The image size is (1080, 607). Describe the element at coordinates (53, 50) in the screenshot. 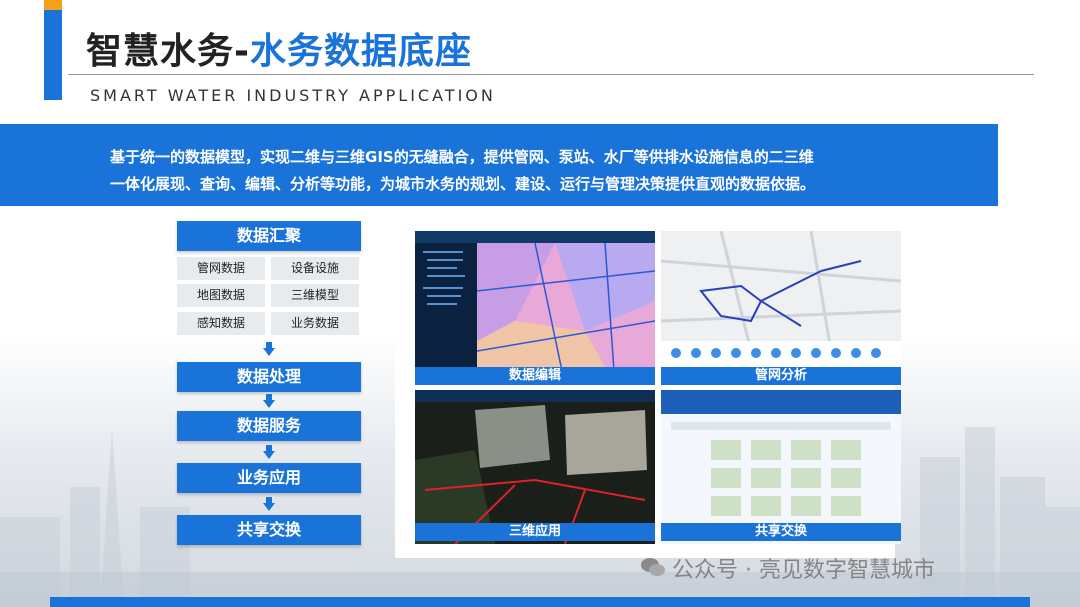

I see `title-accent-bar` at that location.